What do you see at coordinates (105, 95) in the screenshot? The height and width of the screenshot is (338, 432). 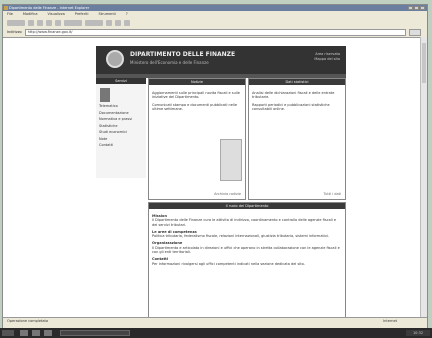 I see `profile-photo` at bounding box center [105, 95].